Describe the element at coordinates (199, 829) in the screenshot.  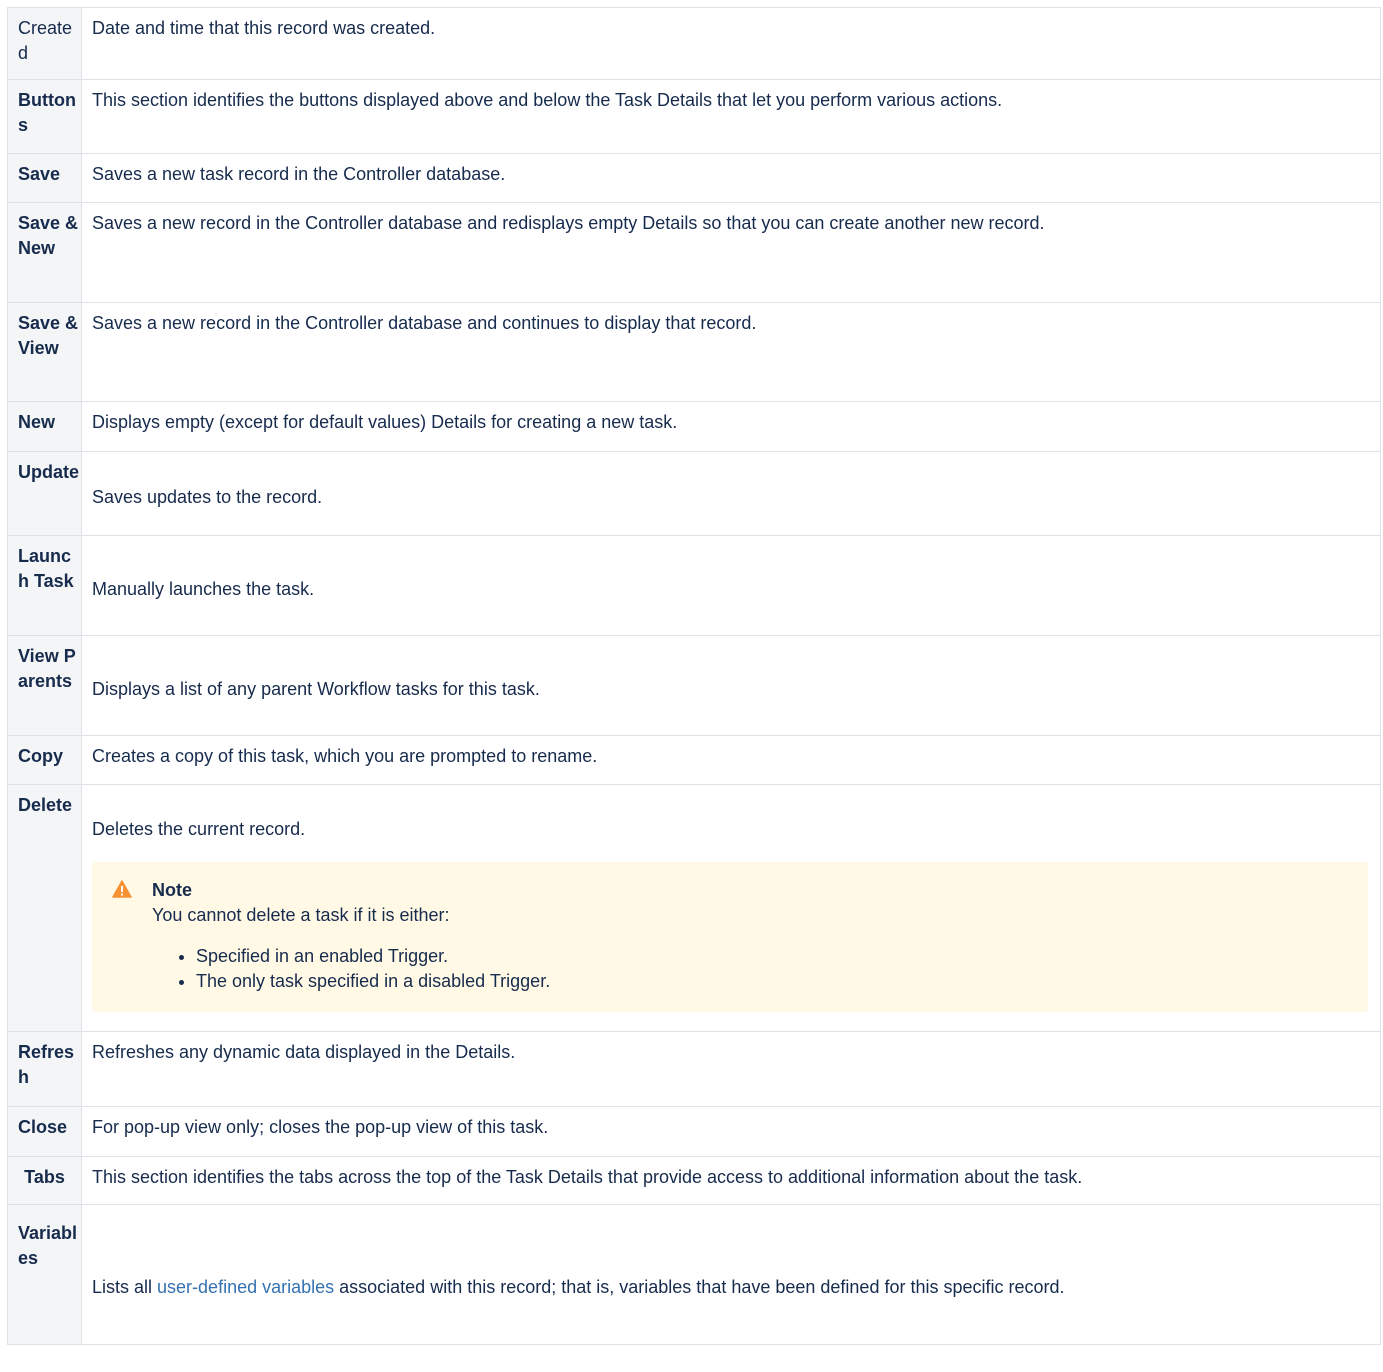
I see `delete-desc-text: Deletes the current record.` at that location.